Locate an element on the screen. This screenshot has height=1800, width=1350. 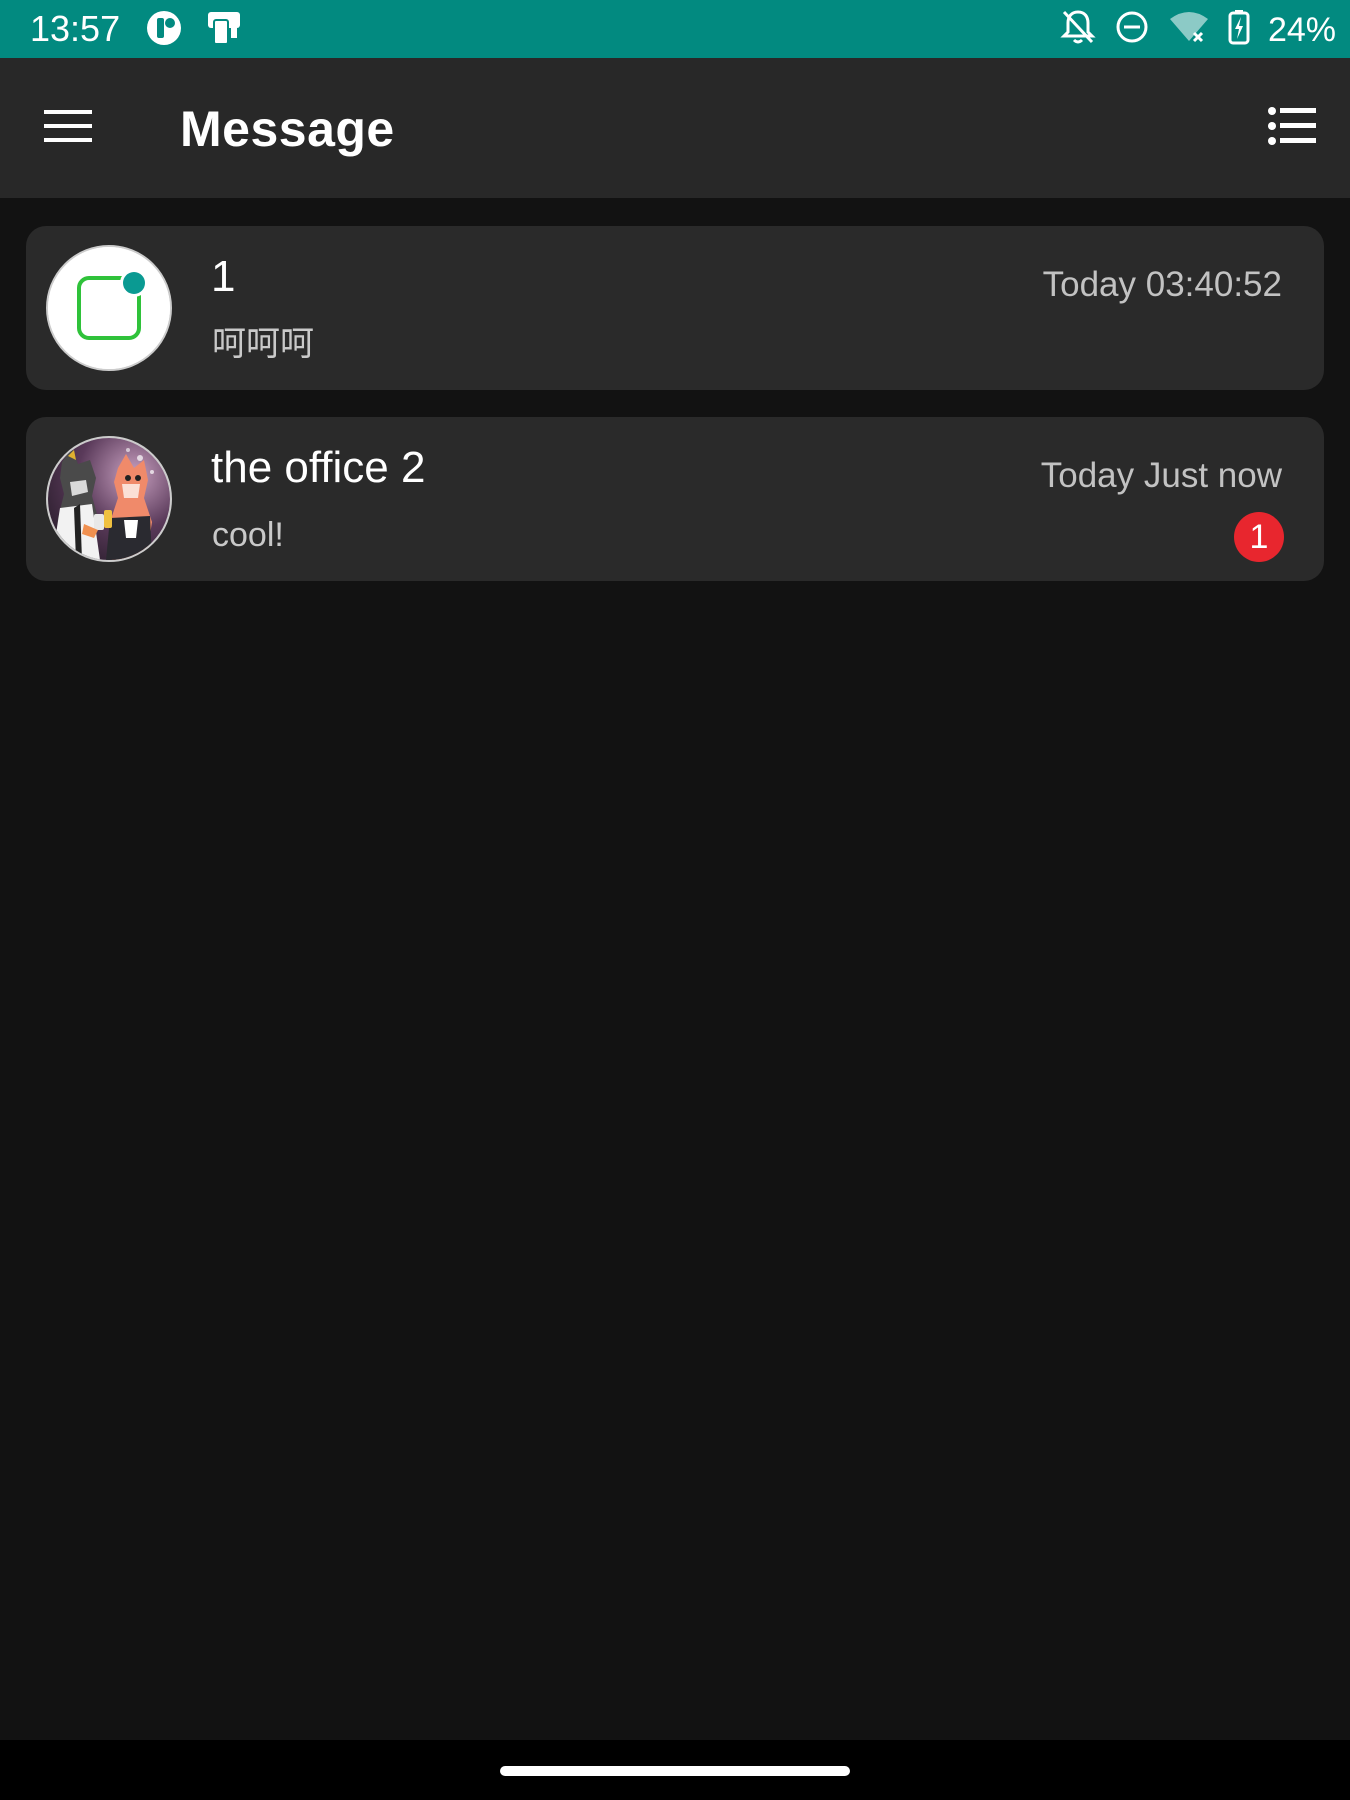
battery-percentage: 24% is located at coordinates (1301, 29).